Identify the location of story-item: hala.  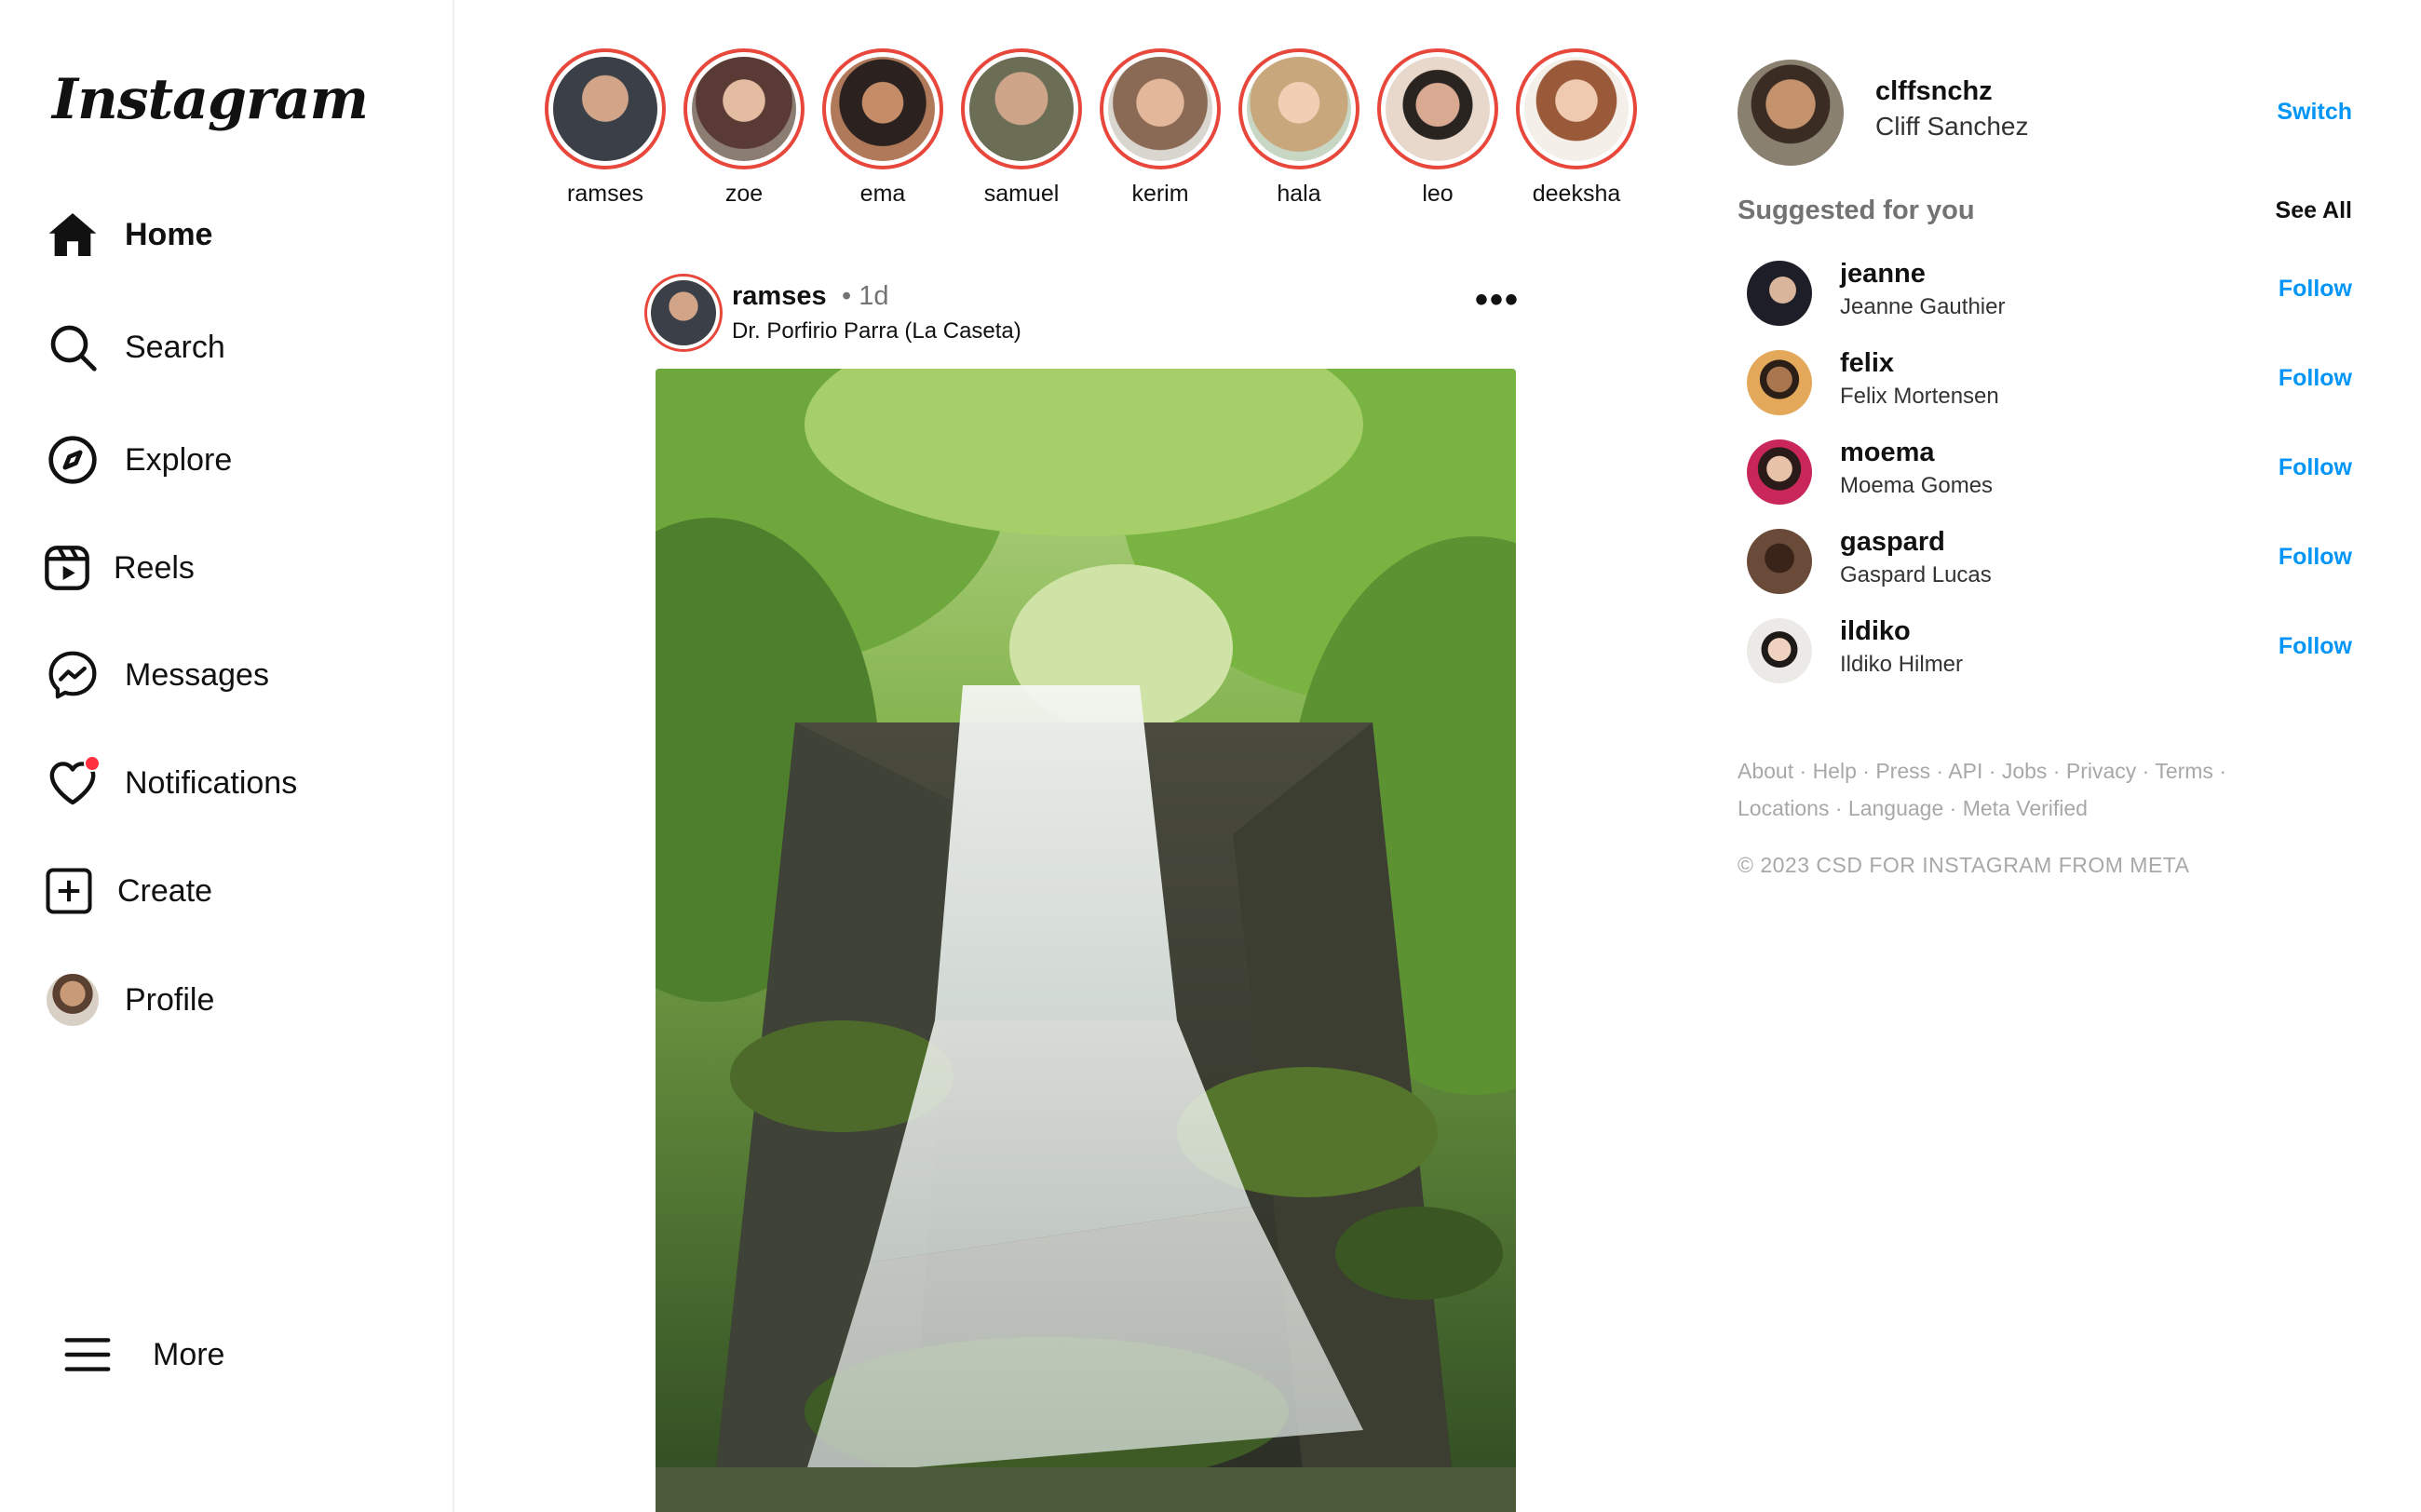
(1299, 128).